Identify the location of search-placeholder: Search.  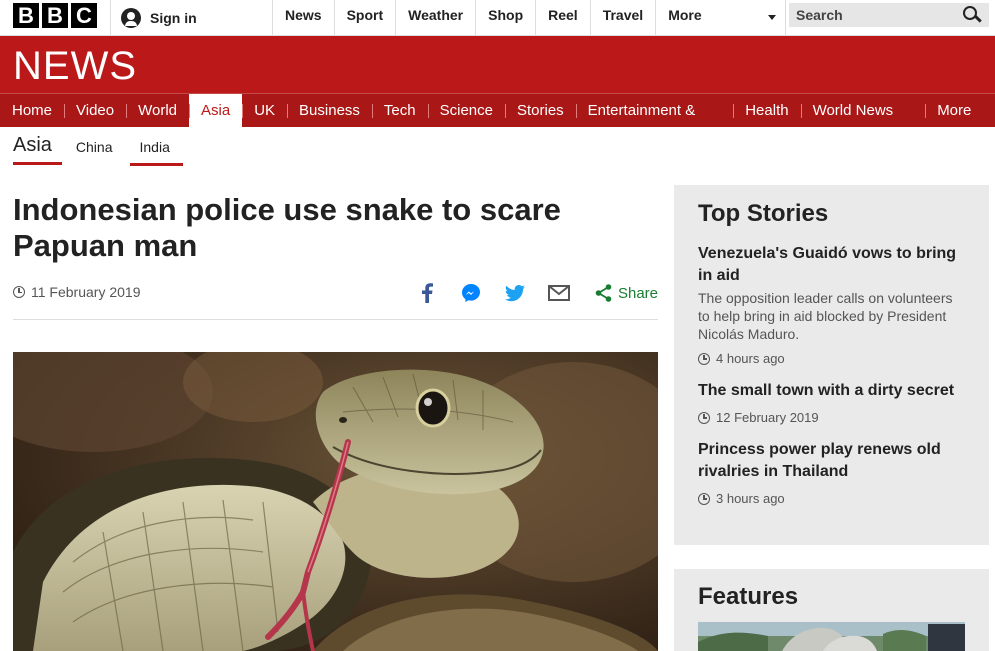
(819, 15).